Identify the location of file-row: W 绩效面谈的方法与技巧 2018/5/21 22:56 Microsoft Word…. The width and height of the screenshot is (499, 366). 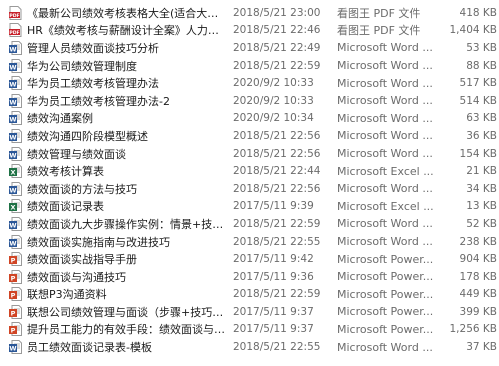
(249, 189).